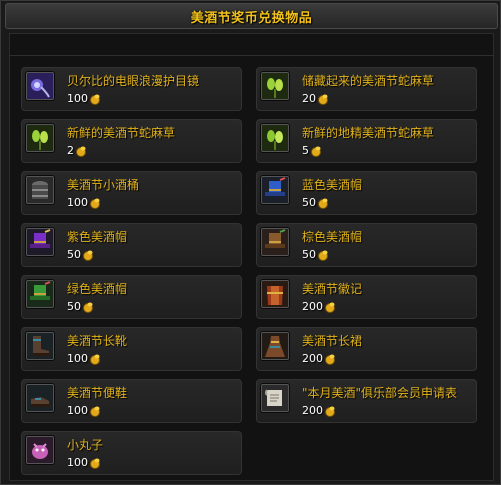 The image size is (501, 485). I want to click on item-name: 美酒节长靴, so click(97, 341).